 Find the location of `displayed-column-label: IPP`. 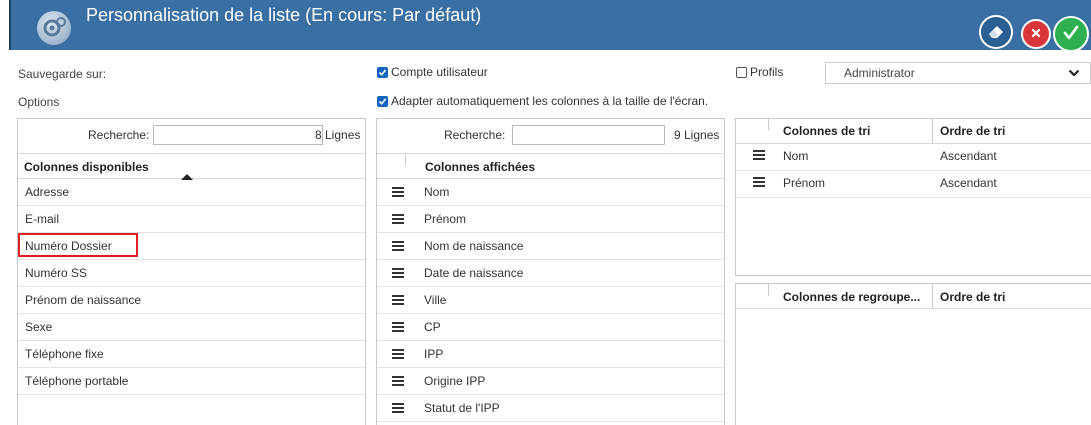

displayed-column-label: IPP is located at coordinates (434, 354).